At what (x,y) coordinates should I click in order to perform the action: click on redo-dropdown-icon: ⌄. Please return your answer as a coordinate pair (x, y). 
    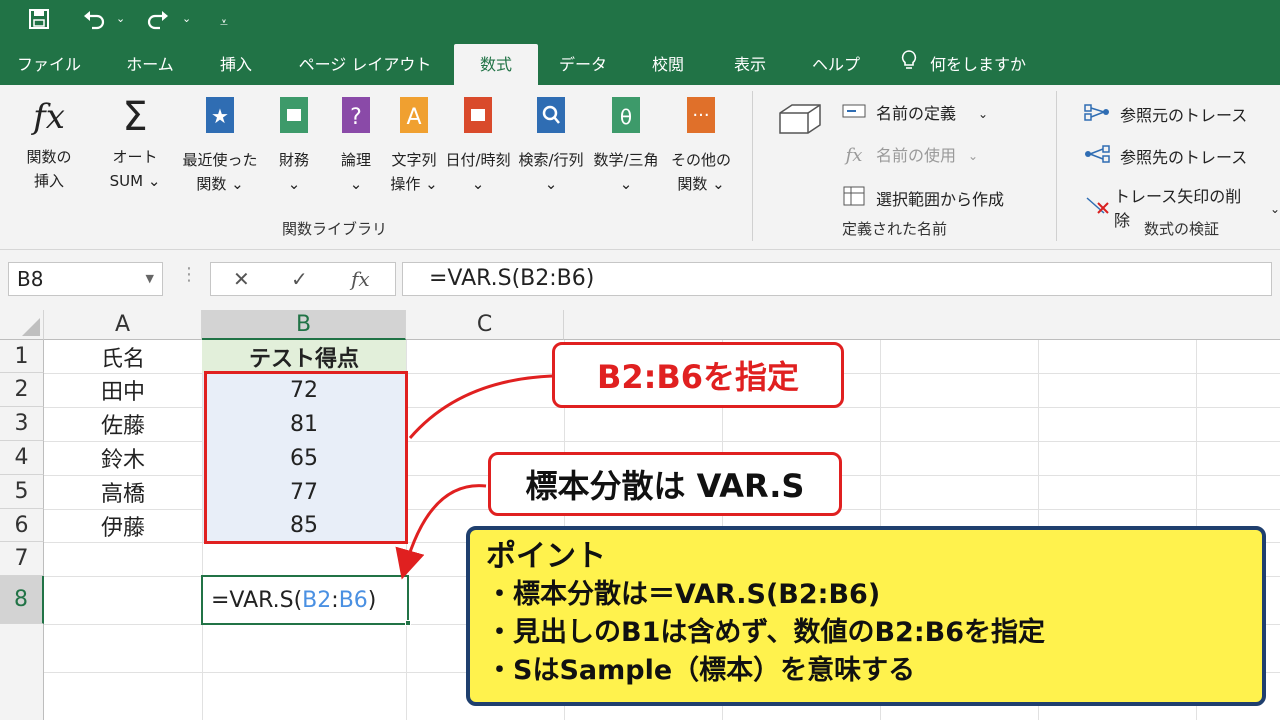
    Looking at the image, I should click on (186, 18).